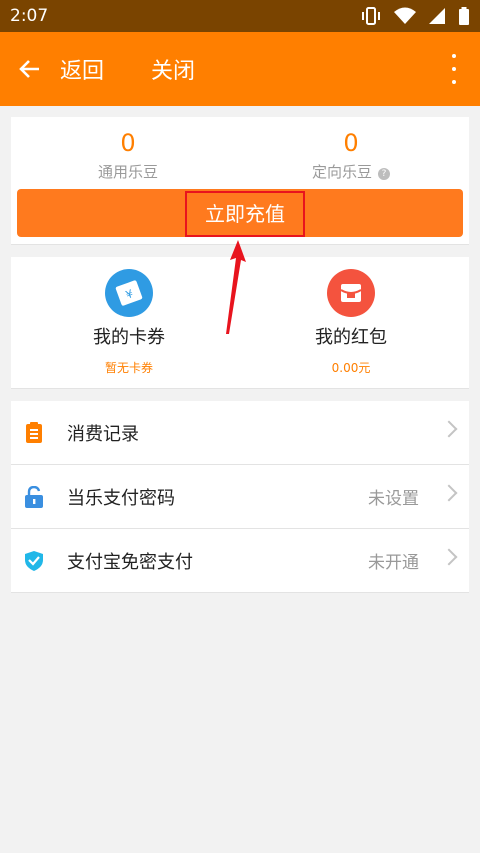 Image resolution: width=480 pixels, height=853 pixels. I want to click on back-button, so click(30, 69).